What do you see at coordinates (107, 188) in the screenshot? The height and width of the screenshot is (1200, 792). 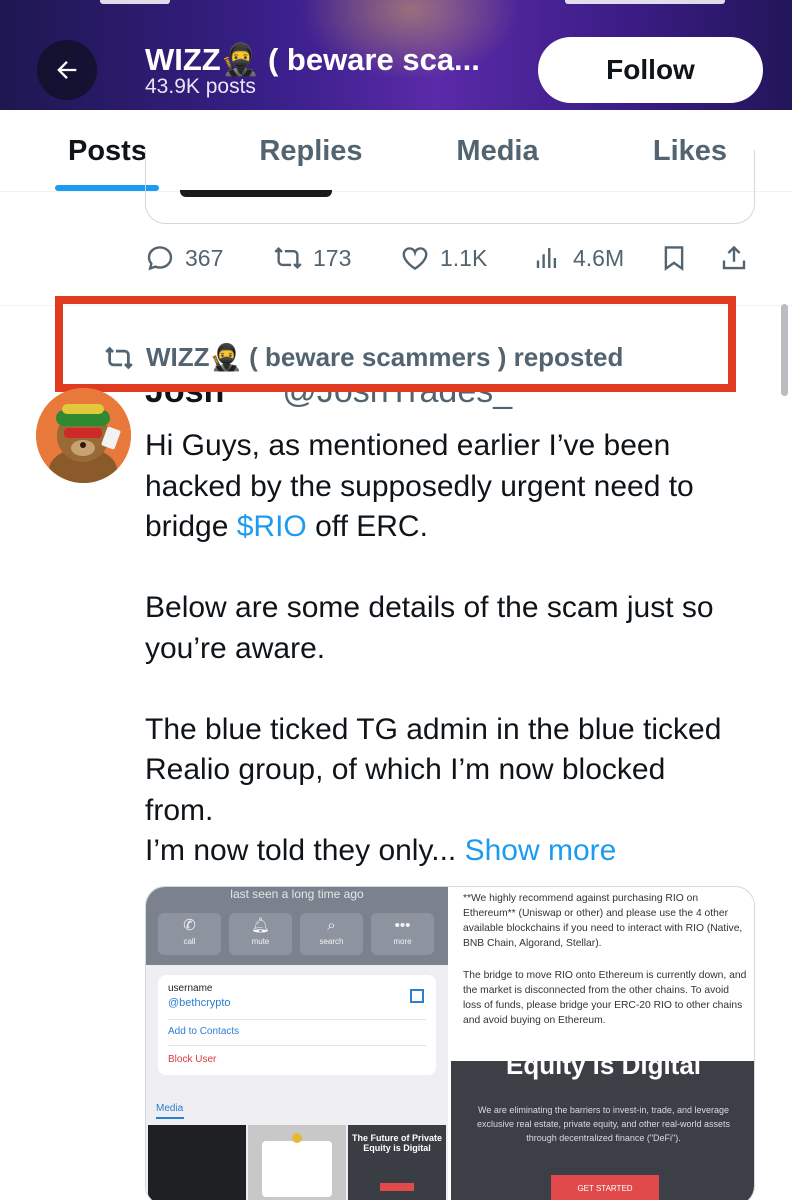 I see `active-tab-indicator` at bounding box center [107, 188].